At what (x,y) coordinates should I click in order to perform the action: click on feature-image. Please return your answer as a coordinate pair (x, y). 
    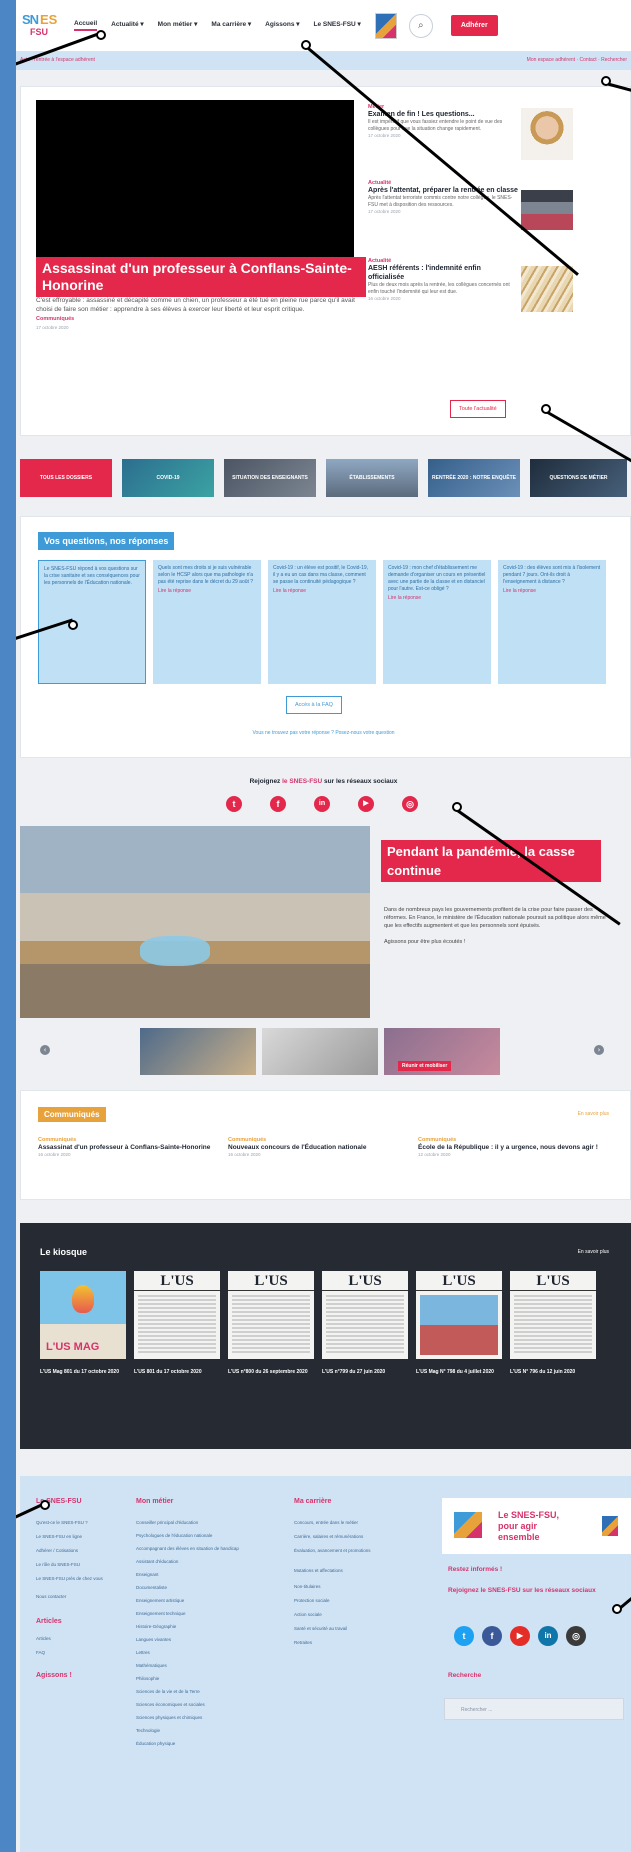
    Looking at the image, I should click on (195, 922).